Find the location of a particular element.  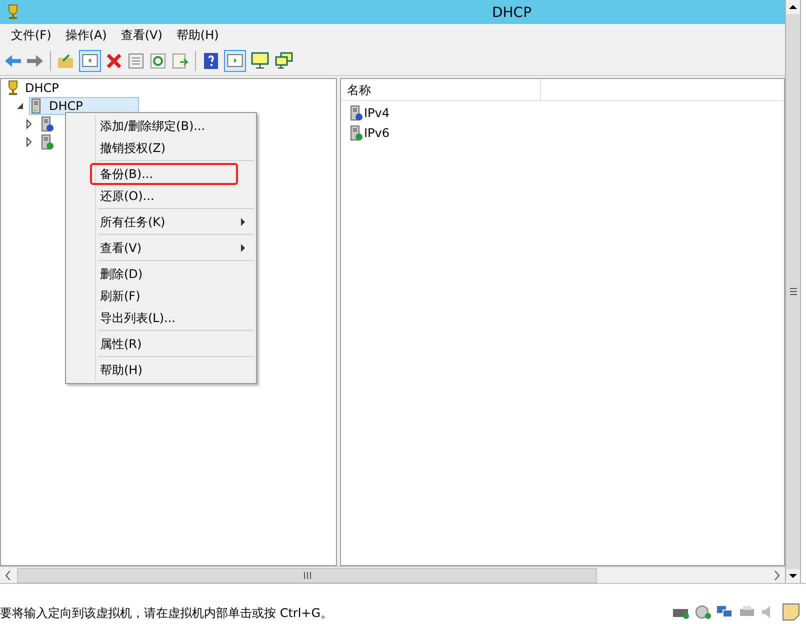

status-text: 要将输入定向到该虚拟机，请在虚拟机内部单击或按 Ctrl+G。 is located at coordinates (166, 613).